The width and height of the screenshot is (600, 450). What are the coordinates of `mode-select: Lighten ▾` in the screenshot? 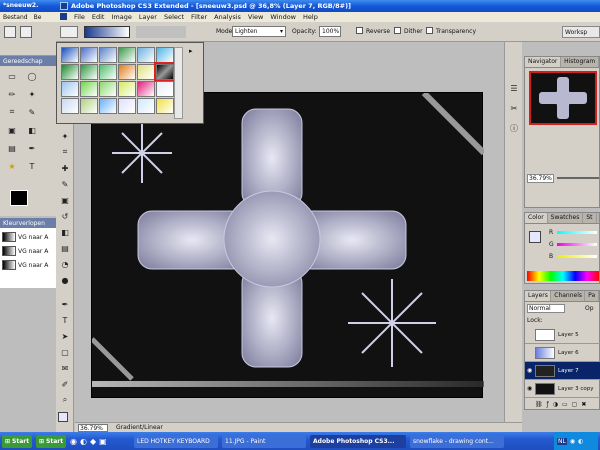 It's located at (259, 31).